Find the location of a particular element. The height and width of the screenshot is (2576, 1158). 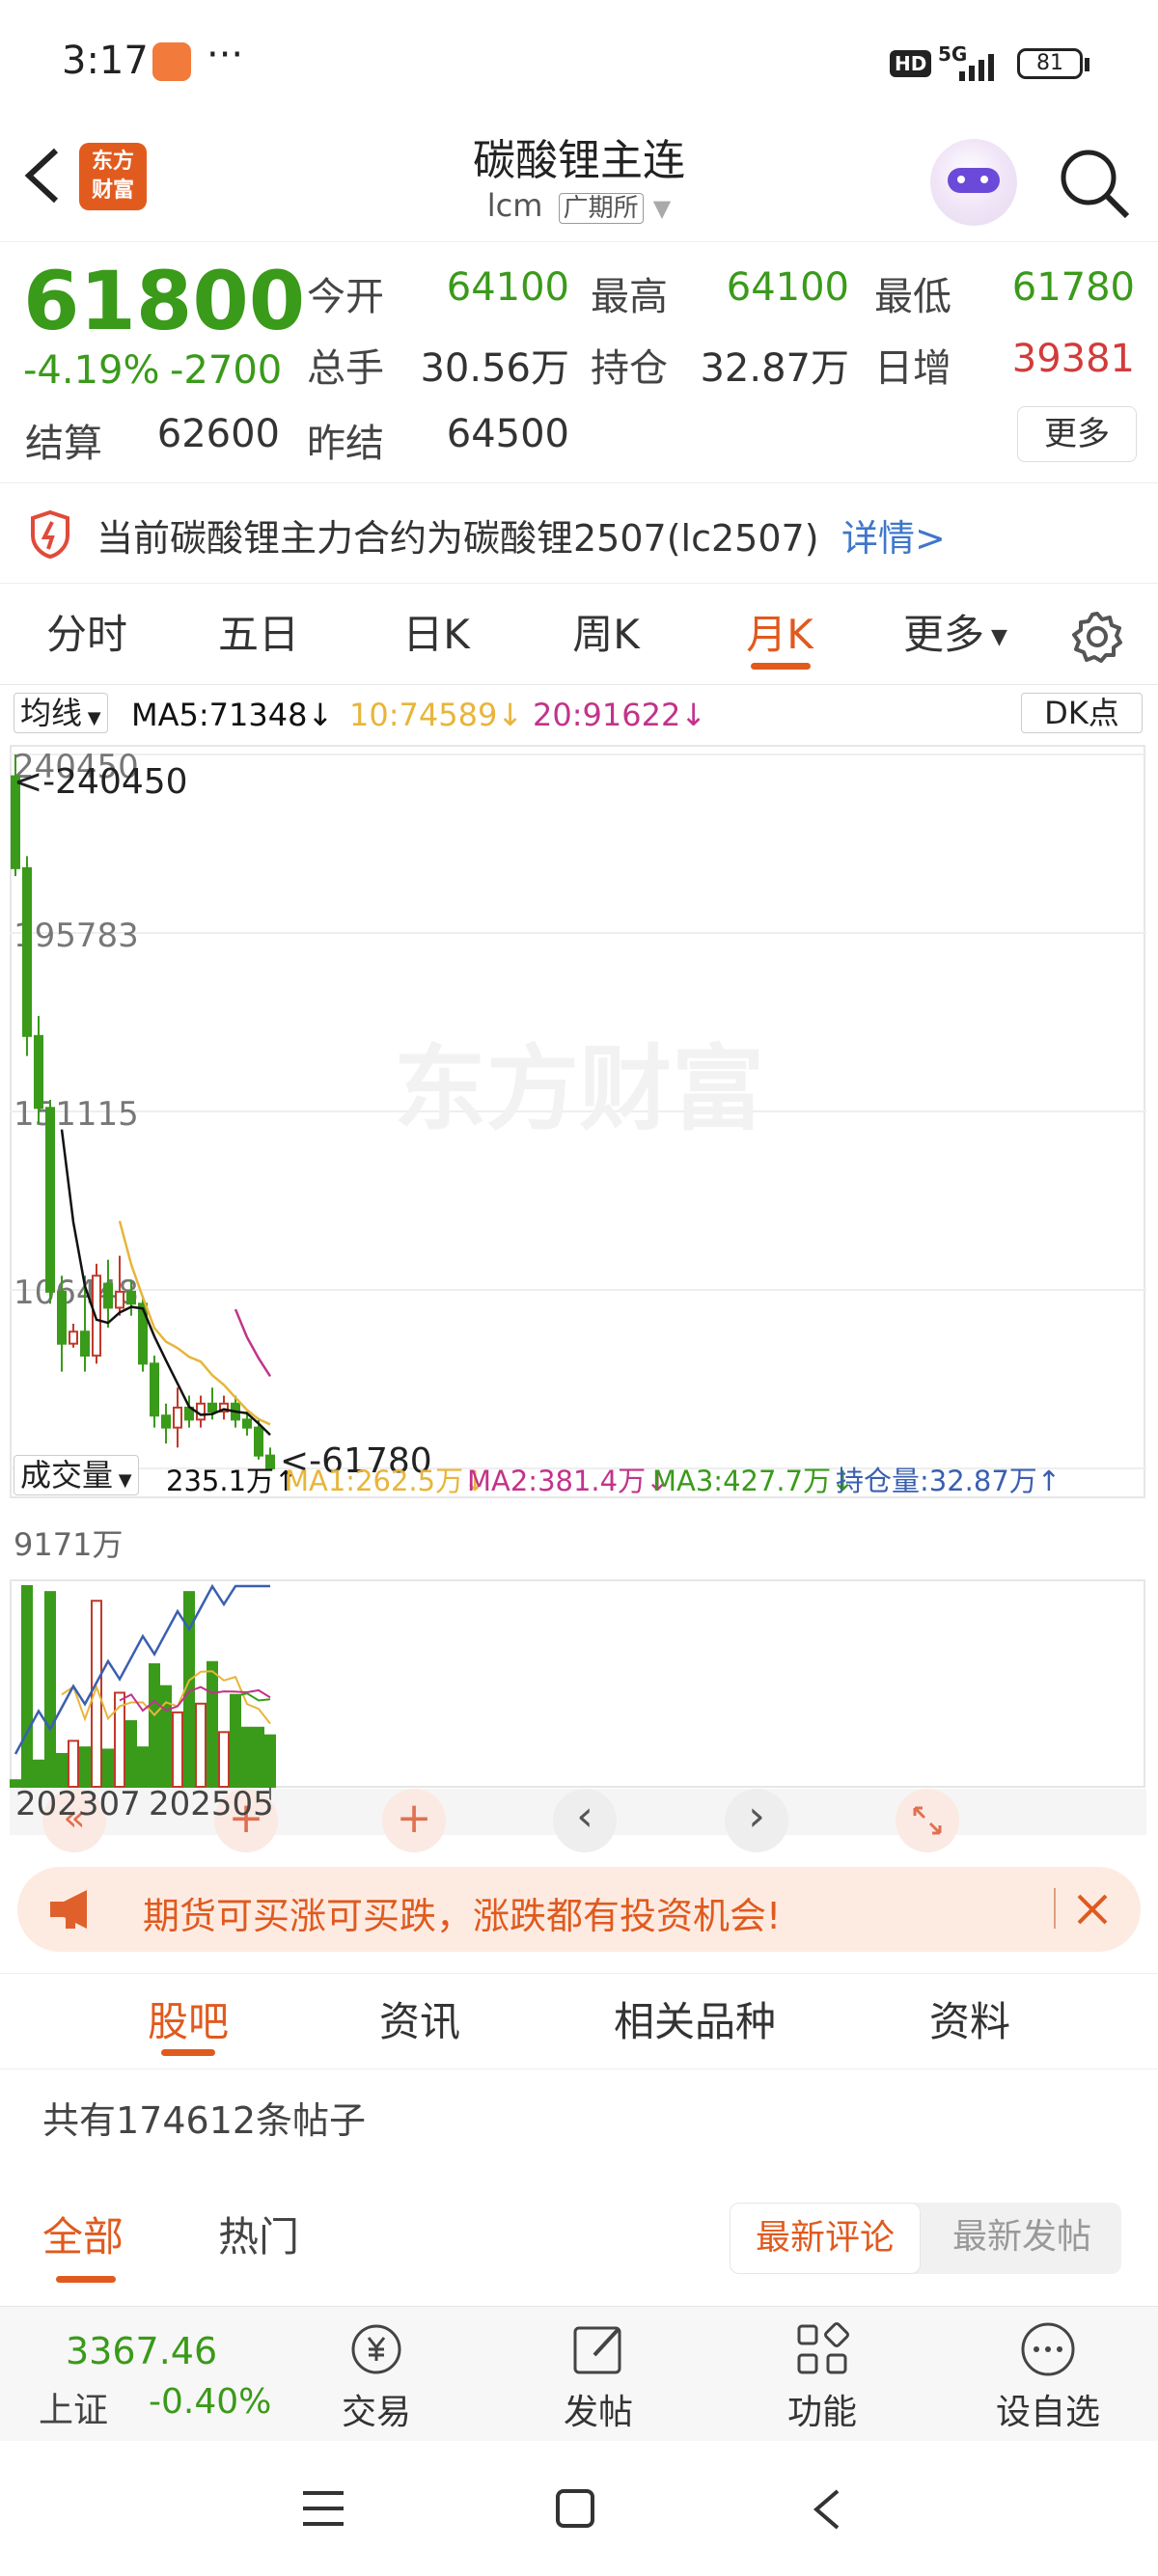

tab-five-day: 五日 is located at coordinates (258, 634).